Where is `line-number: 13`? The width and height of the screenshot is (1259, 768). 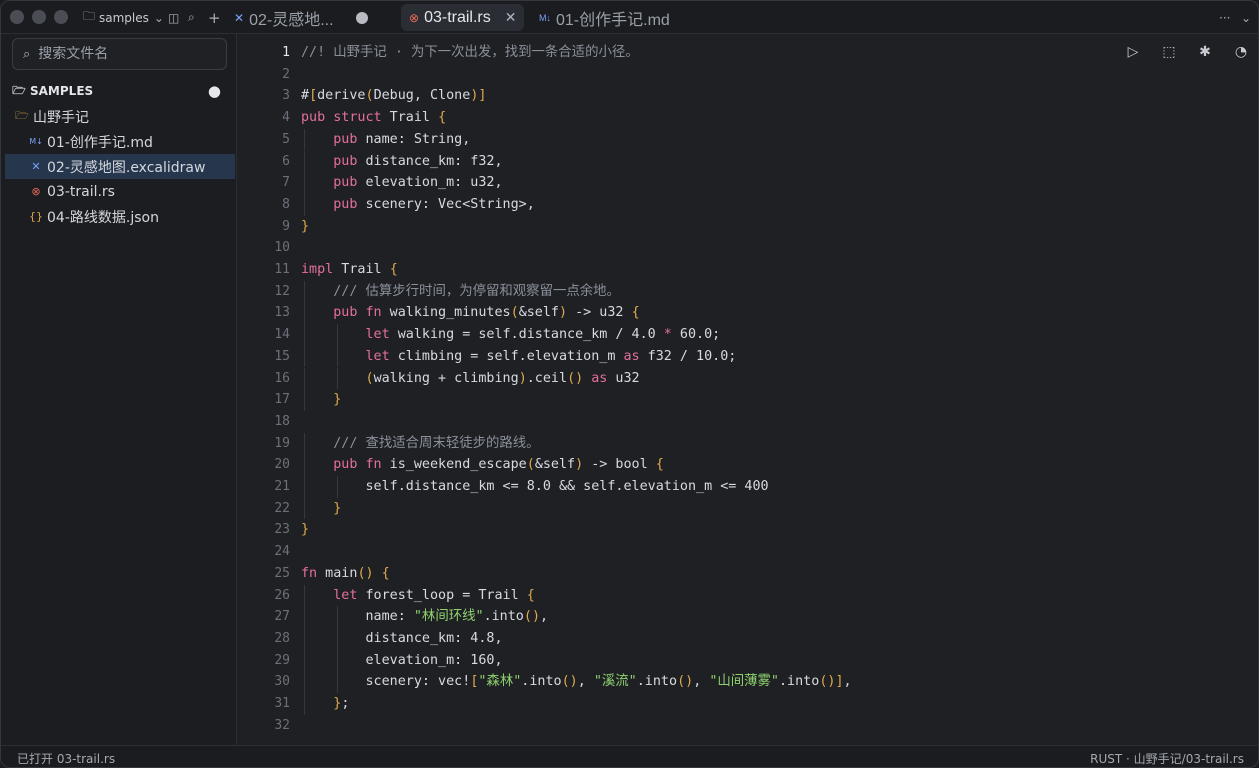
line-number: 13 is located at coordinates (282, 313).